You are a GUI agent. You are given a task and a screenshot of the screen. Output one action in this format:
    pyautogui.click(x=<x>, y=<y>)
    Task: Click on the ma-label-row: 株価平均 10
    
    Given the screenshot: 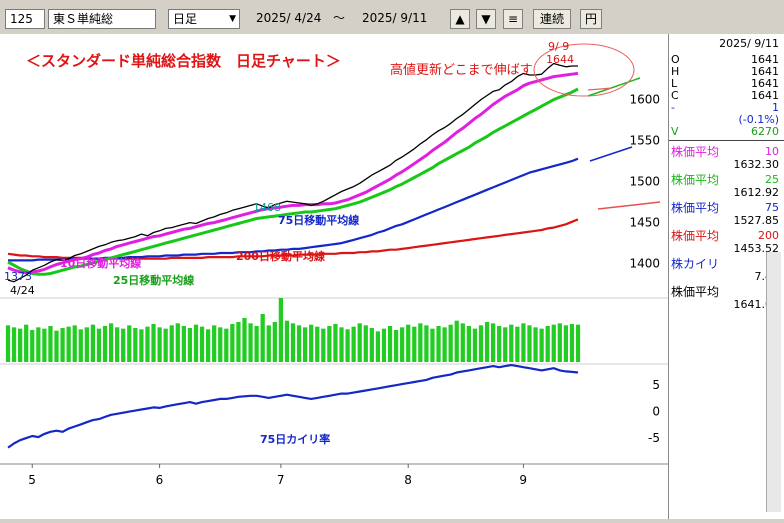 What is the action you would take?
    pyautogui.click(x=725, y=152)
    